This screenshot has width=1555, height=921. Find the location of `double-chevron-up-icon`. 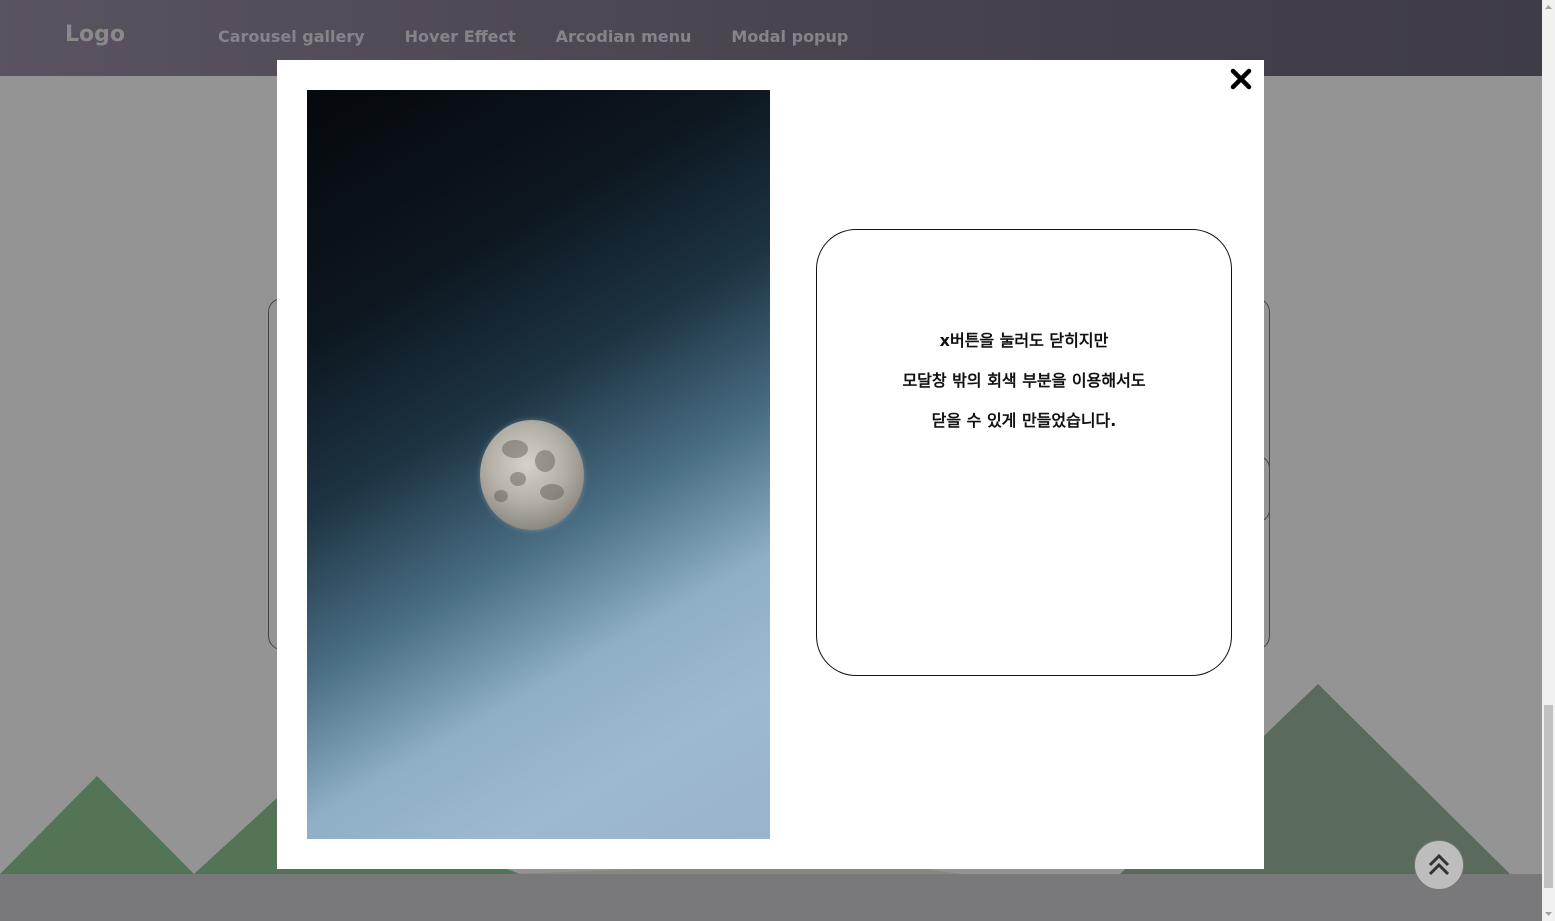

double-chevron-up-icon is located at coordinates (1439, 864).